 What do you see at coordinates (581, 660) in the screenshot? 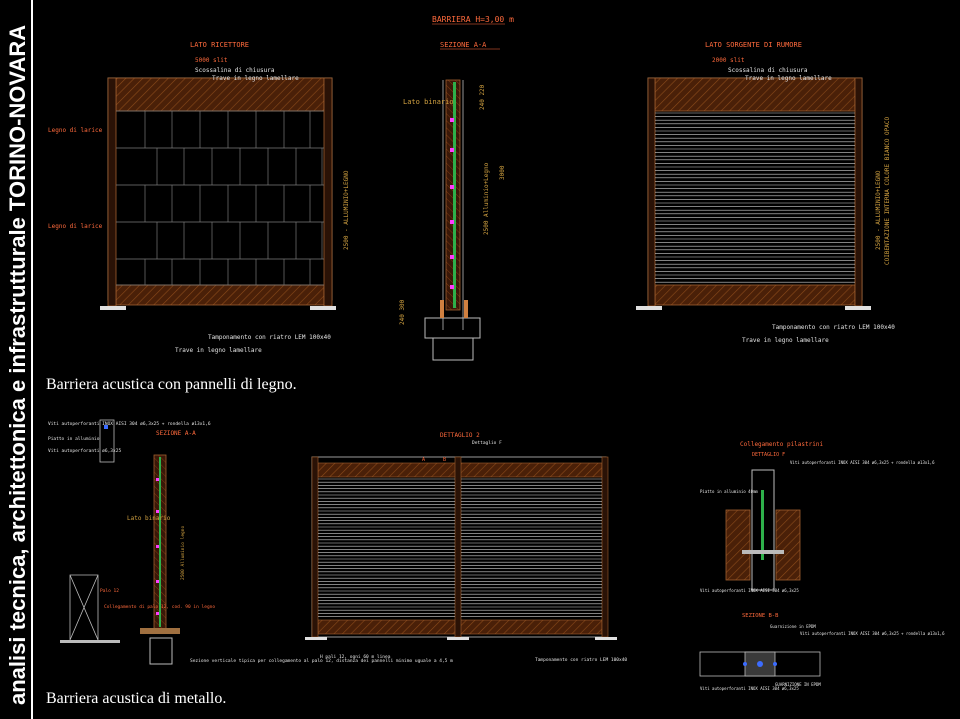
I see `metal-temp-note: Tamponamento con riatro LEM 100x40` at bounding box center [581, 660].